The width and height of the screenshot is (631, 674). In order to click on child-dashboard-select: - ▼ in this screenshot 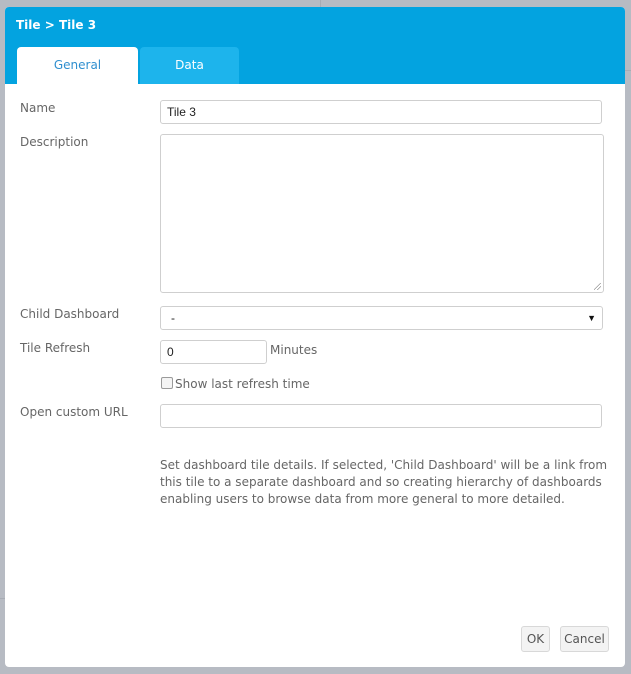, I will do `click(381, 318)`.